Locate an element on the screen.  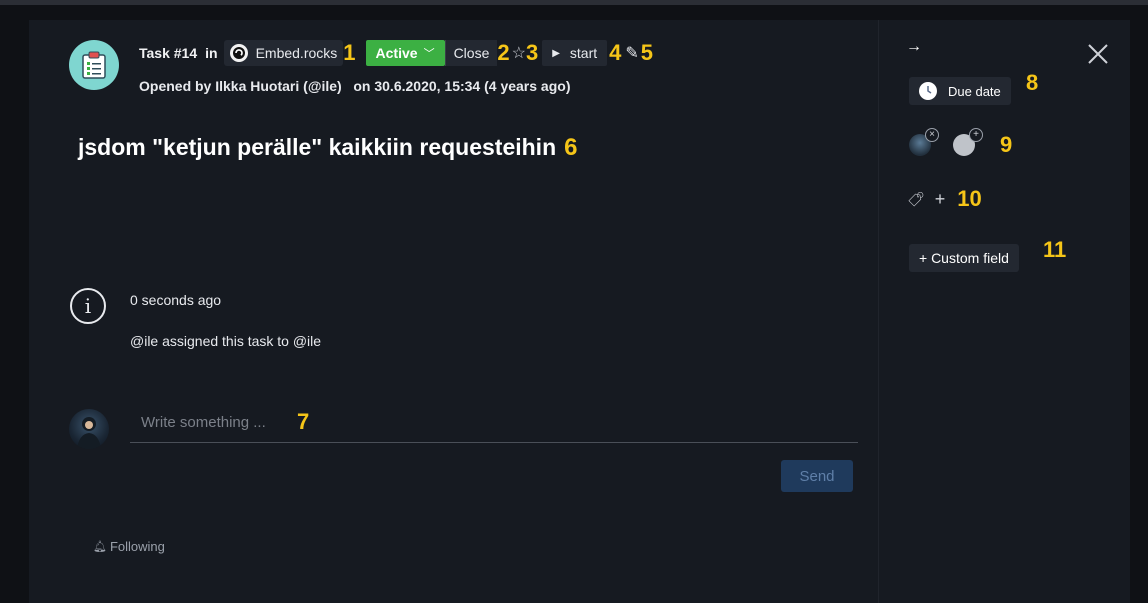
activity-time: 0 seconds ago is located at coordinates (176, 300).